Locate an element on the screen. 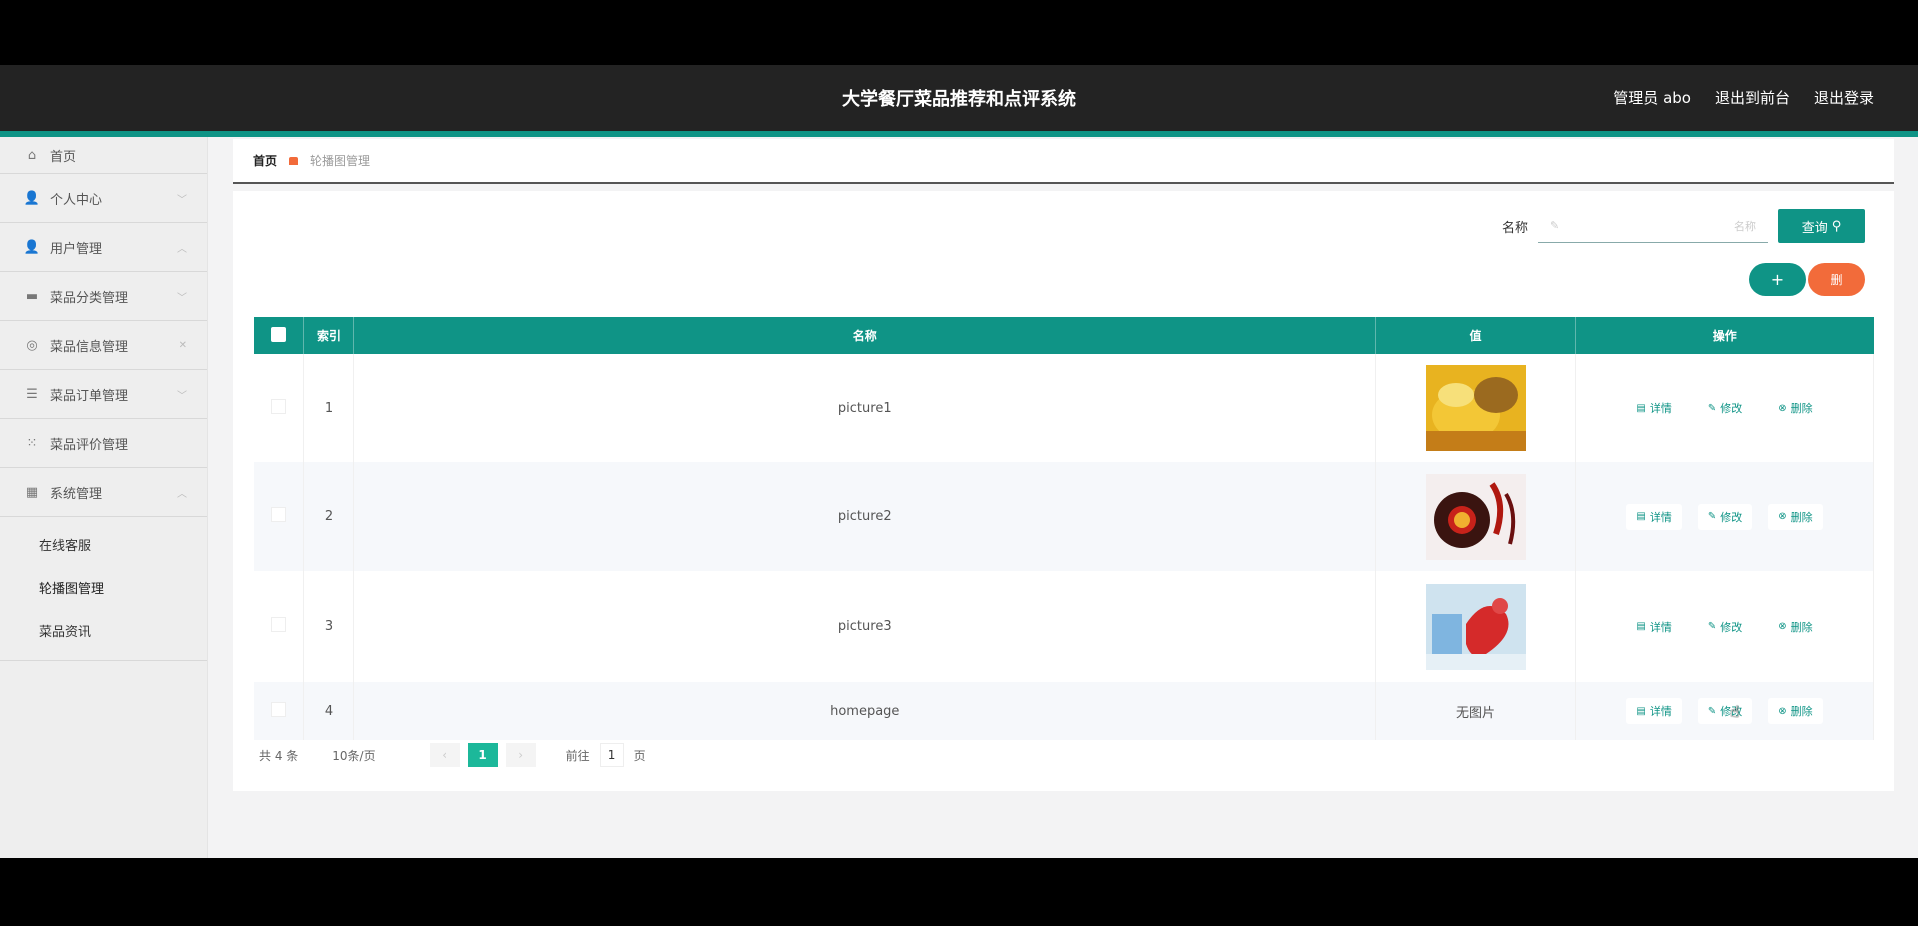 This screenshot has height=926, width=1918. search-placeholder: 名称 is located at coordinates (1745, 226).